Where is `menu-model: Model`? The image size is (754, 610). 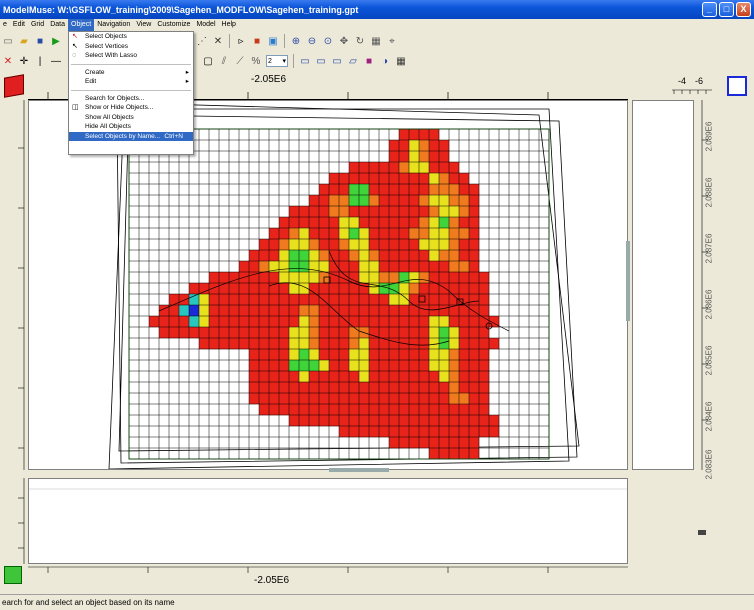 menu-model: Model is located at coordinates (205, 25).